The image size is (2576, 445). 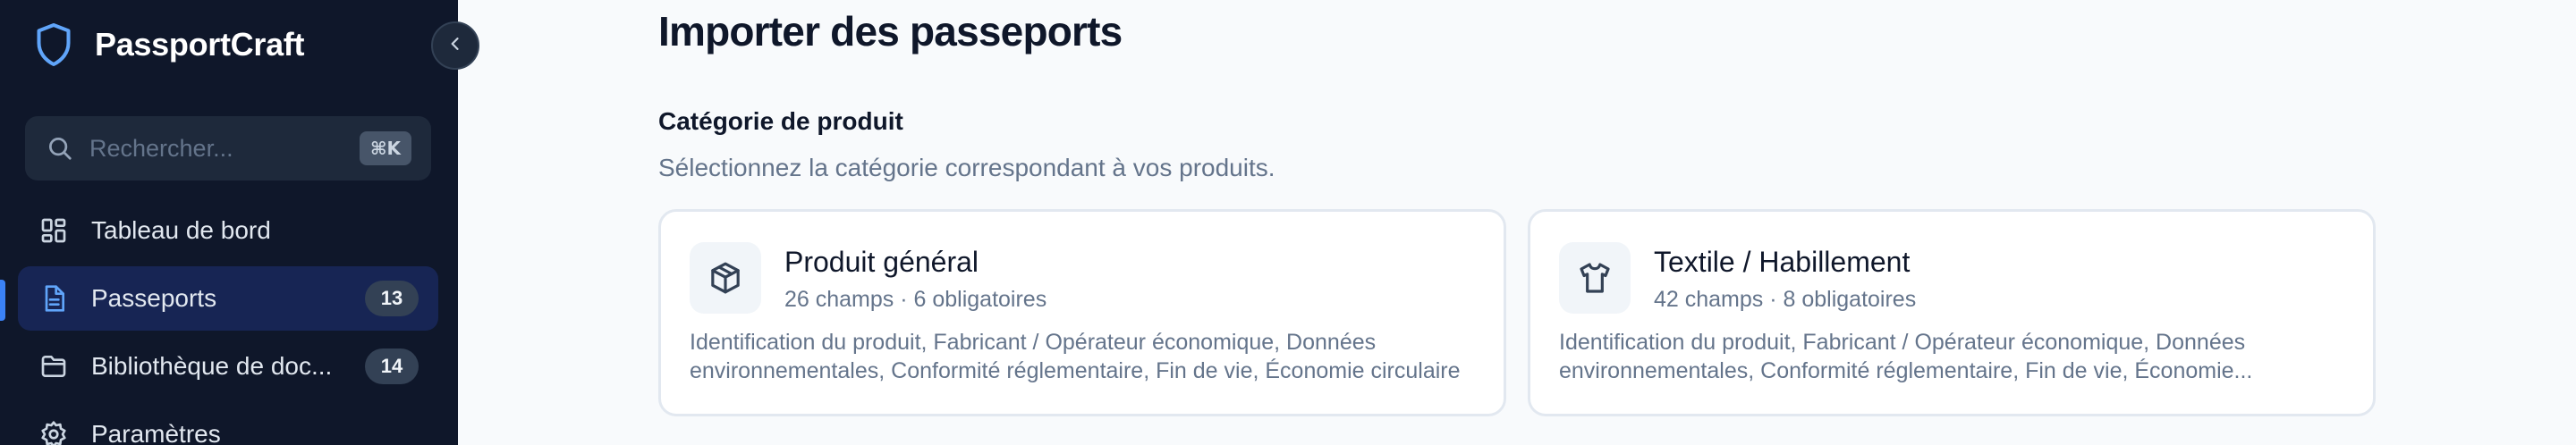 I want to click on search-box: ⌘K, so click(x=228, y=148).